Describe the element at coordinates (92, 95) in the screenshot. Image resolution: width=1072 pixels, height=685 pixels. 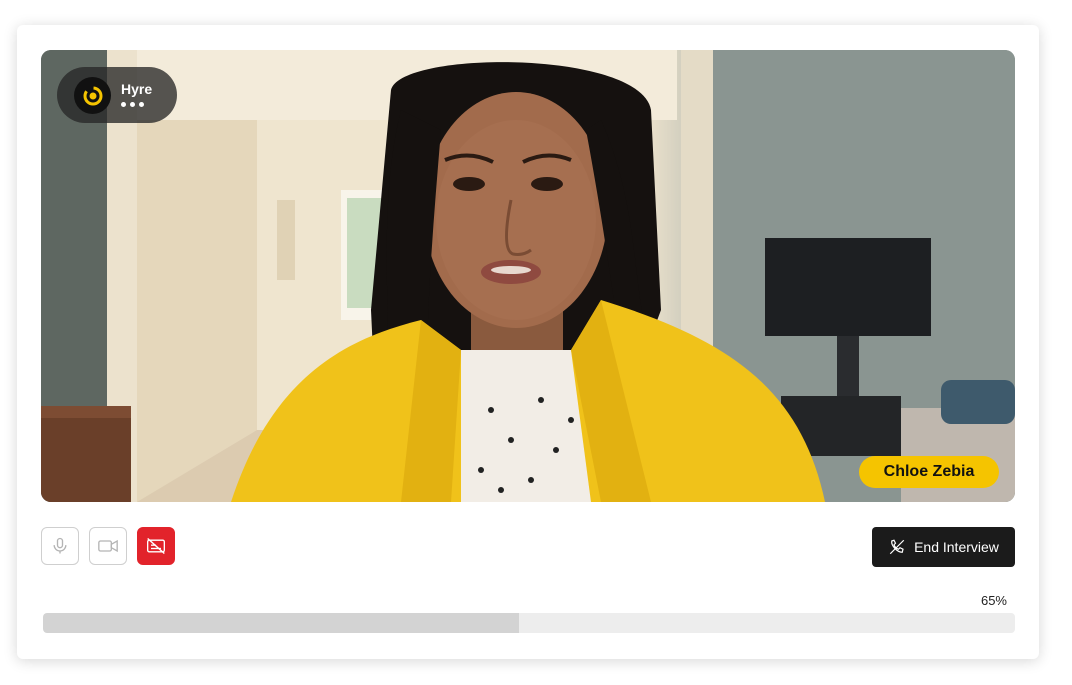
I see `hyre-logo-icon` at that location.